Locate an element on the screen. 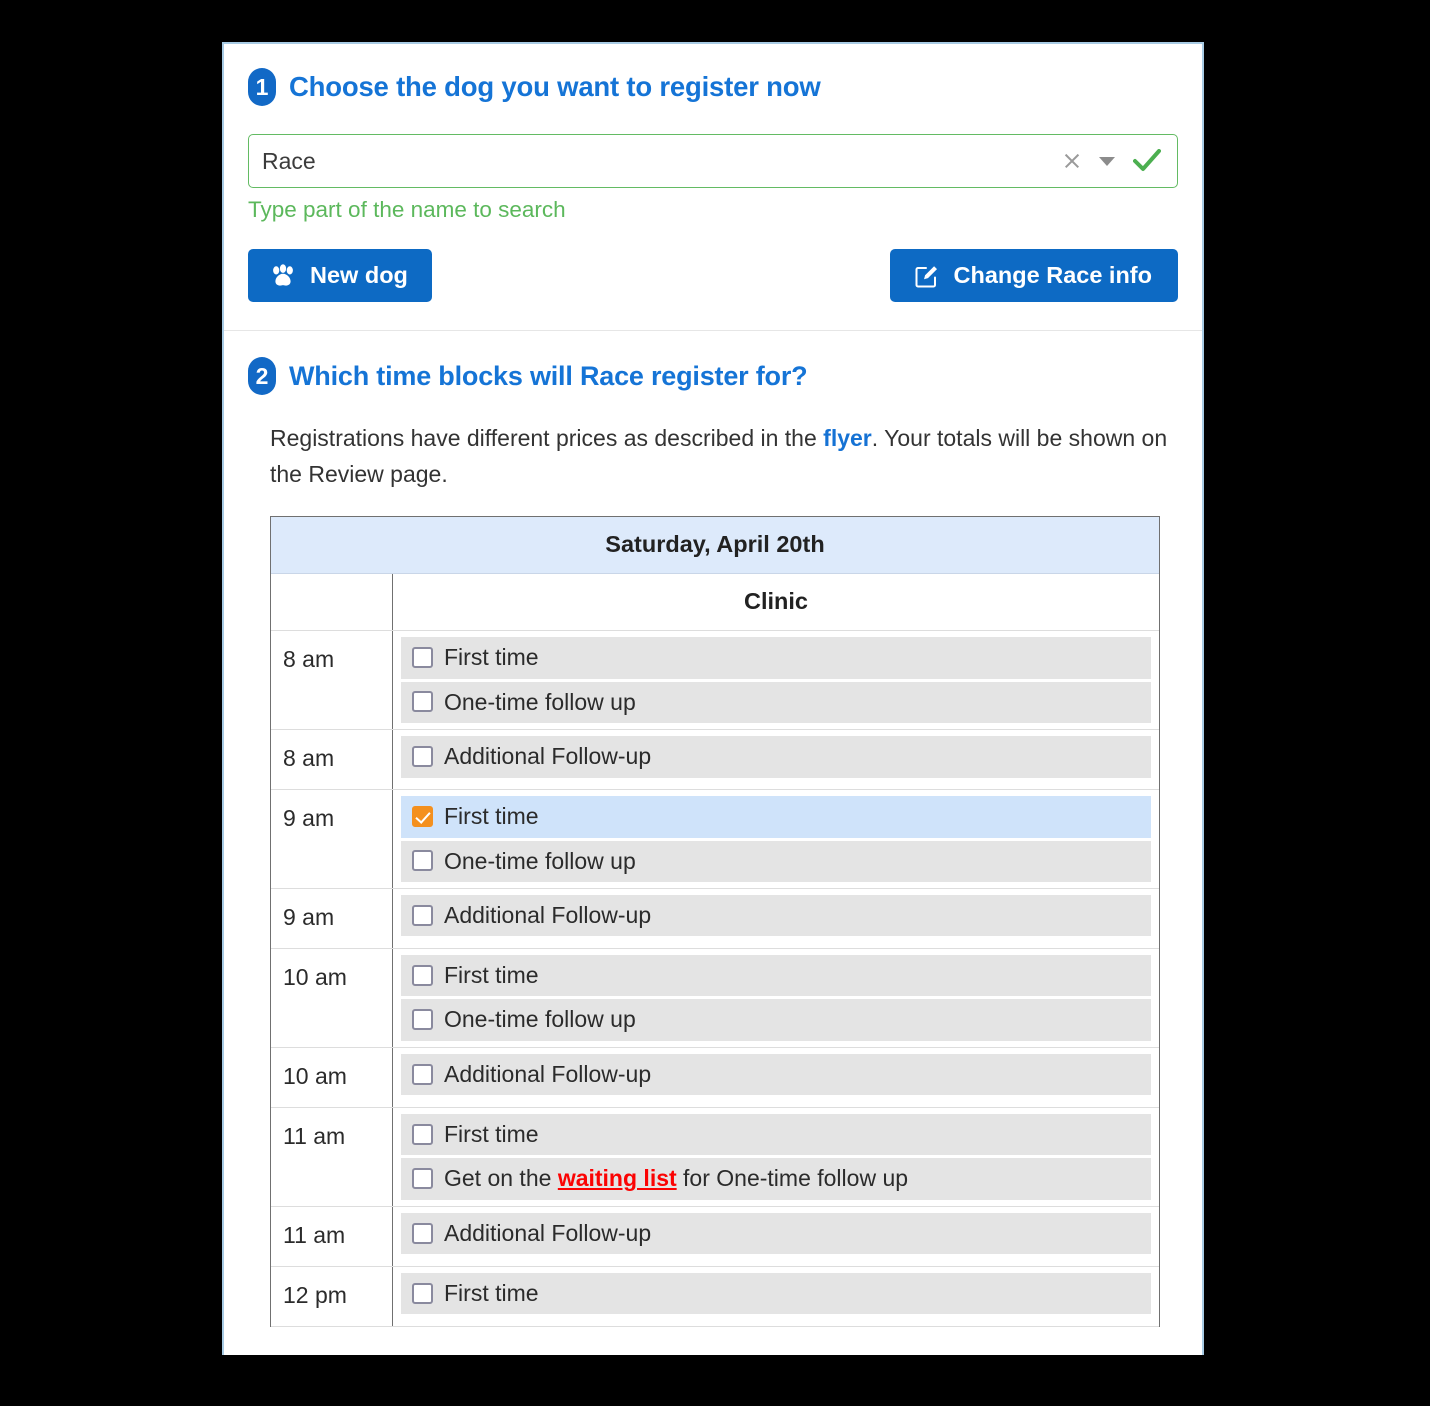  row-time-label: 12 pm is located at coordinates (332, 1296).